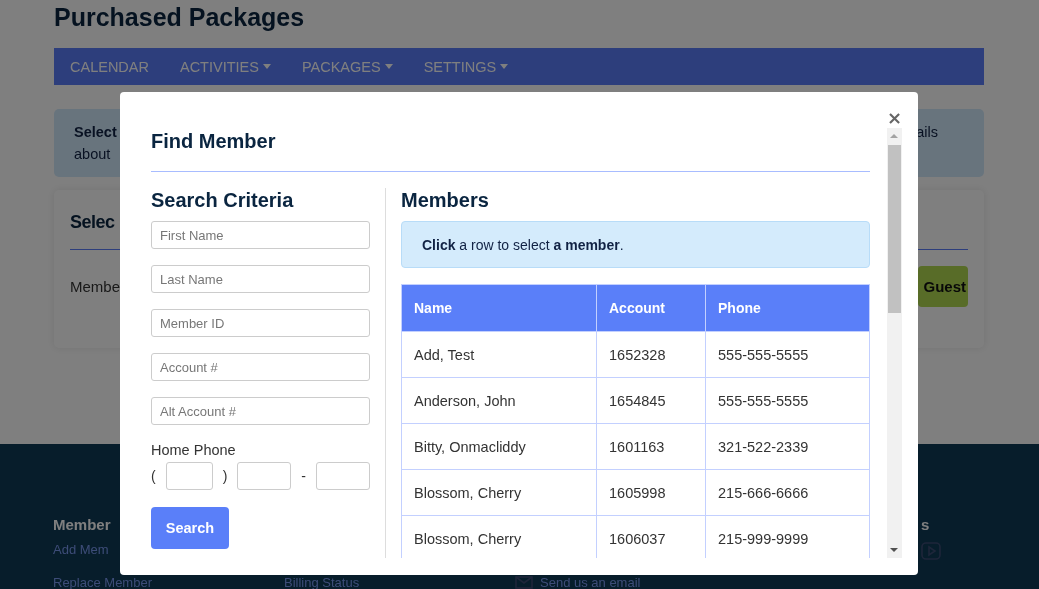 The image size is (1039, 589). Describe the element at coordinates (303, 476) in the screenshot. I see `phone-symbol: -` at that location.